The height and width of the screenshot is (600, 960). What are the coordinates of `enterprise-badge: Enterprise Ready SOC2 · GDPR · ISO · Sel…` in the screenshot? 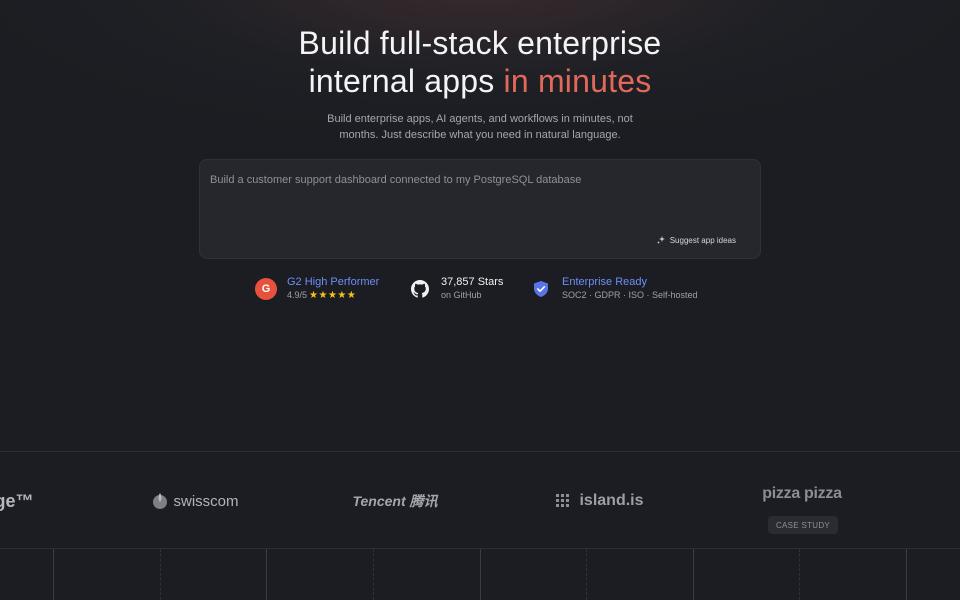 It's located at (614, 289).